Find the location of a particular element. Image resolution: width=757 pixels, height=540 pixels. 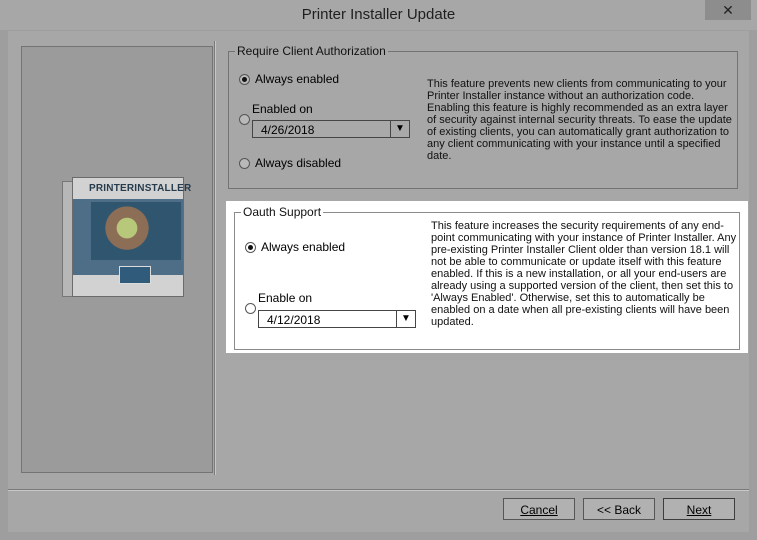

radio-enabled-on is located at coordinates (244, 119).